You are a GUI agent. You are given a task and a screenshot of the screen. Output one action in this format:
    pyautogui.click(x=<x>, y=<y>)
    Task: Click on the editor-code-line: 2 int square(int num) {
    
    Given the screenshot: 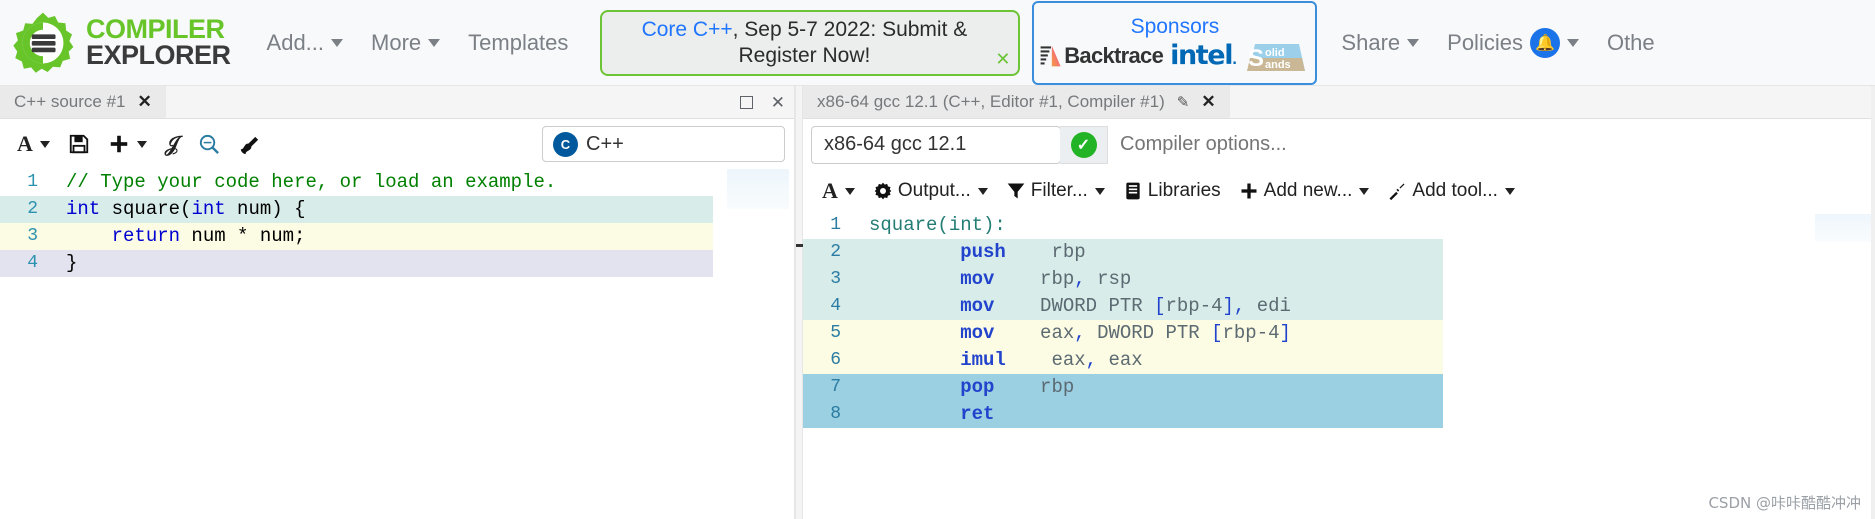 What is the action you would take?
    pyautogui.click(x=356, y=209)
    